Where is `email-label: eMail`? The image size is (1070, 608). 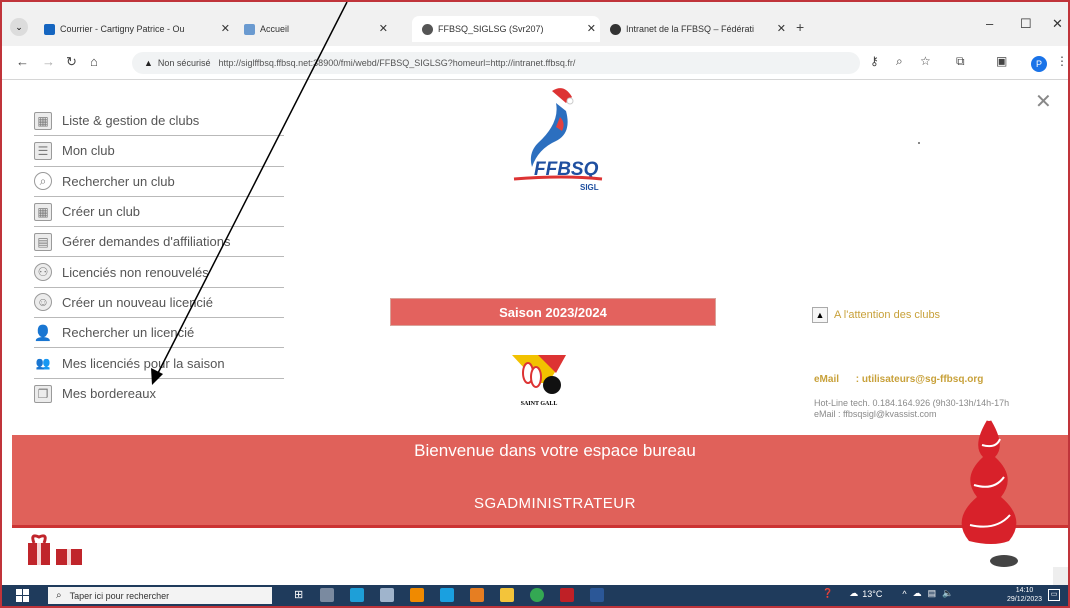
email-label: eMail is located at coordinates (827, 379).